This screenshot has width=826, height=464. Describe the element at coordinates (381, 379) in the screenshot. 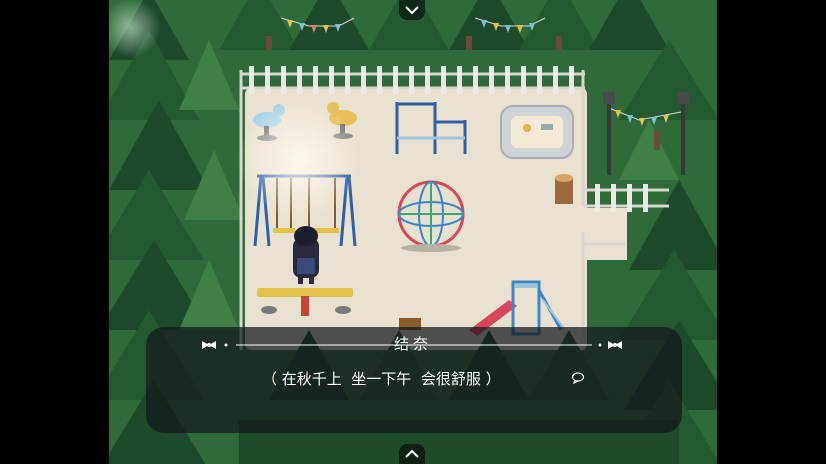

I see `dialog-text: （ 在秋千上 坐一下午 会很舒服 ）` at that location.